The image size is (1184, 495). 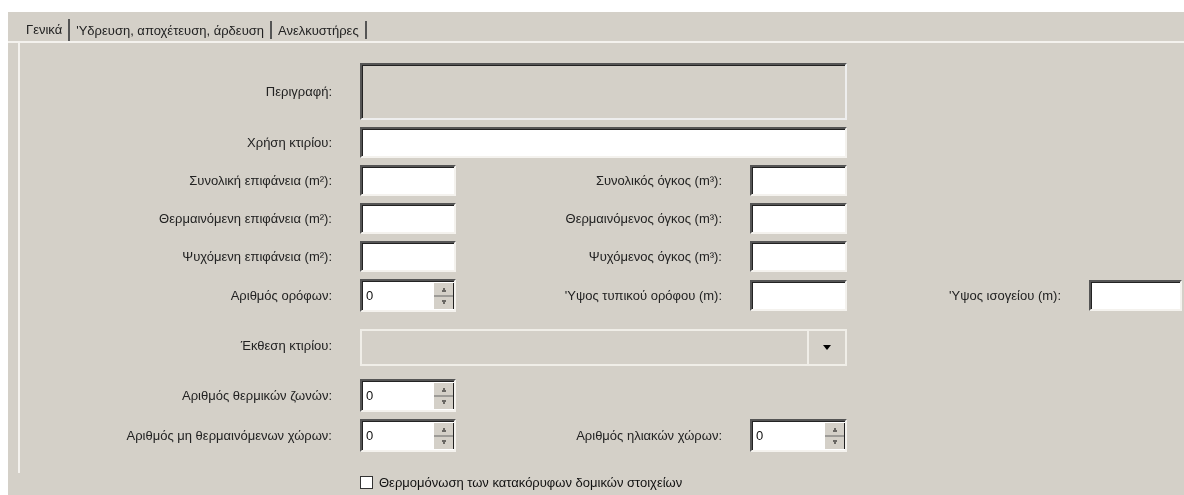 I want to click on field-label: Περιγραφή:, so click(x=298, y=91).